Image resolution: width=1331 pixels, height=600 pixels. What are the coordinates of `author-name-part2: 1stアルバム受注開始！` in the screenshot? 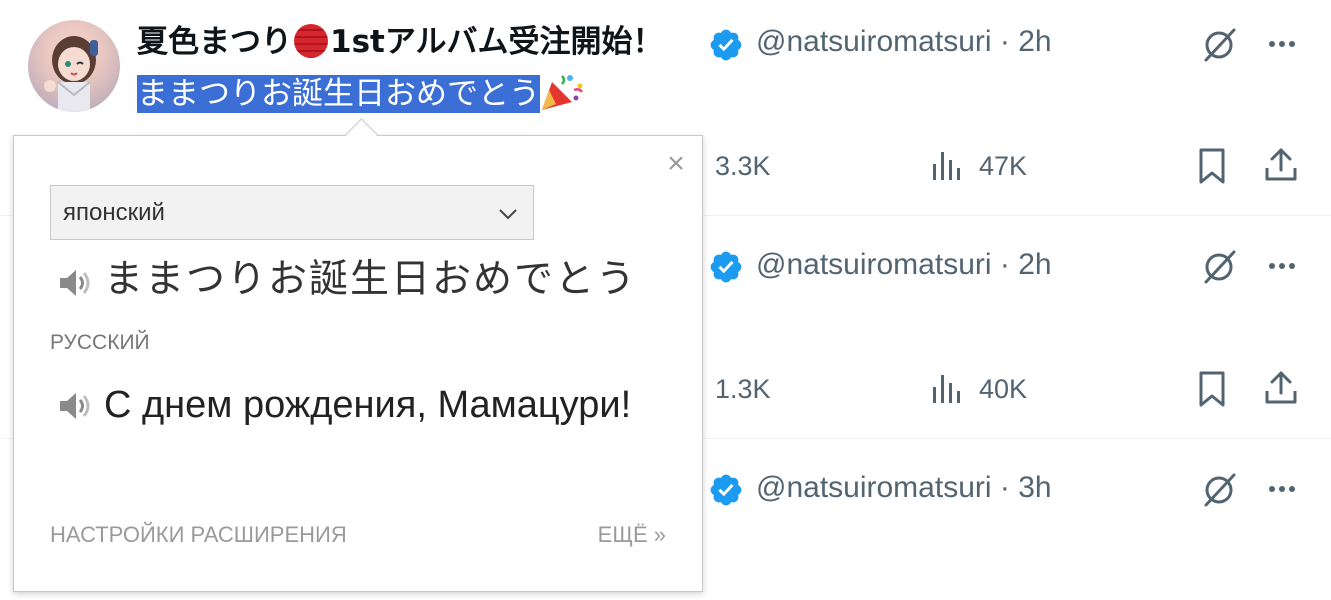 It's located at (497, 42).